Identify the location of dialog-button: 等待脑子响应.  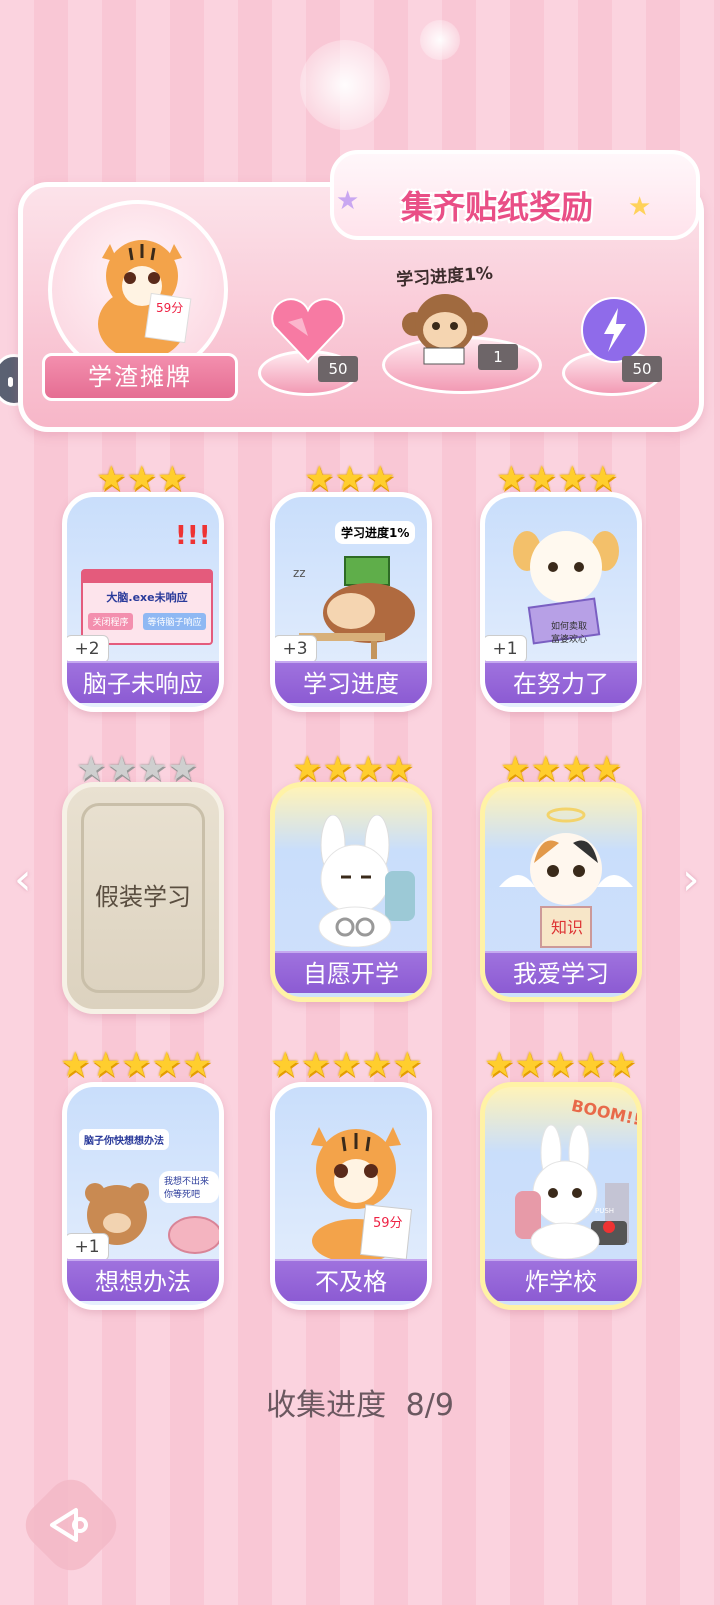
(174, 621).